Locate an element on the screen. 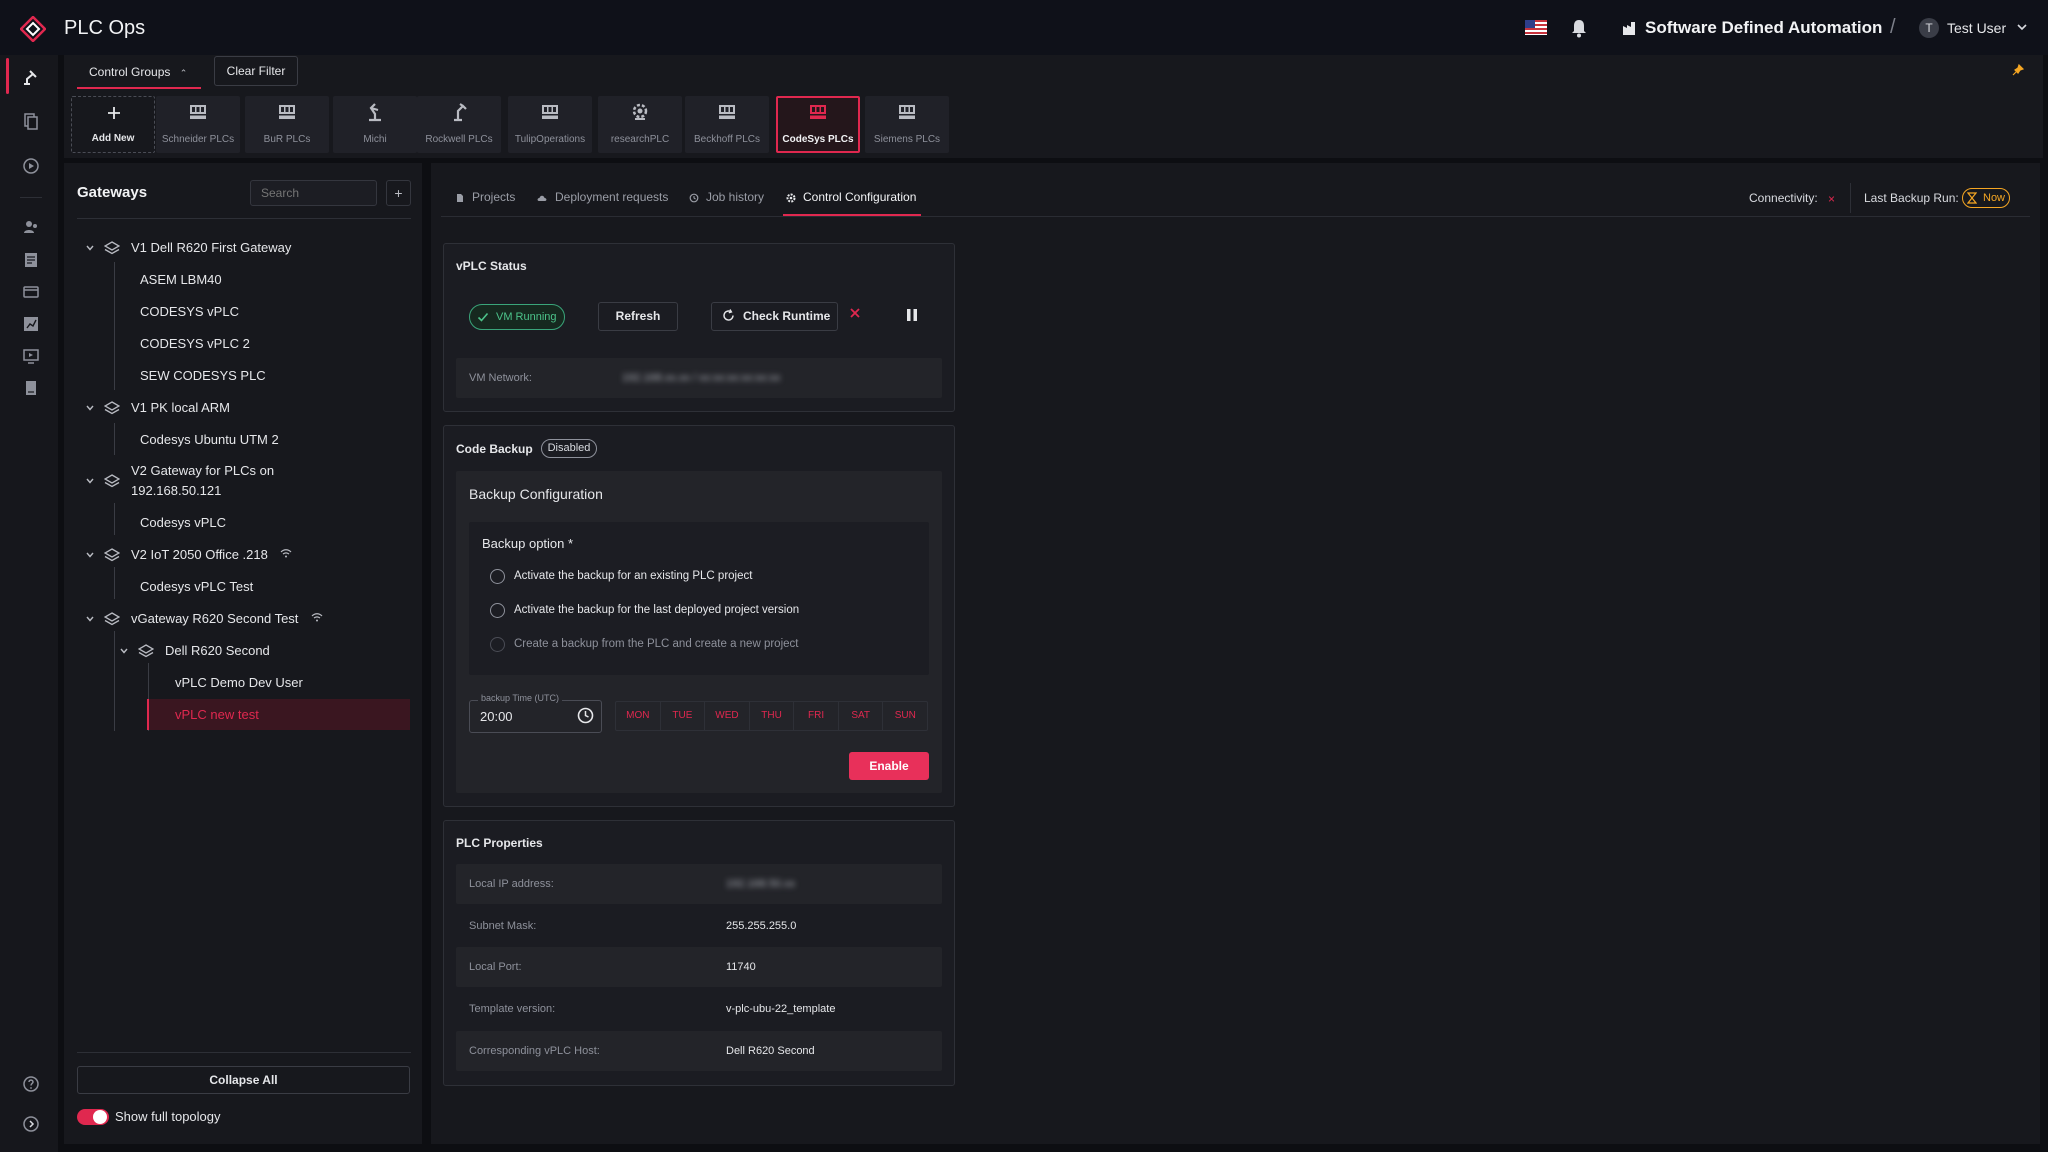 This screenshot has height=1152, width=2048. group-tile-codesys: CodeSys PLCs is located at coordinates (818, 124).